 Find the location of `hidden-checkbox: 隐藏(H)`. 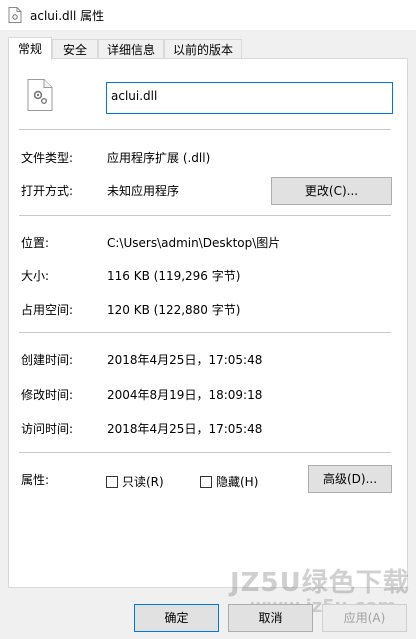

hidden-checkbox: 隐藏(H) is located at coordinates (229, 481).